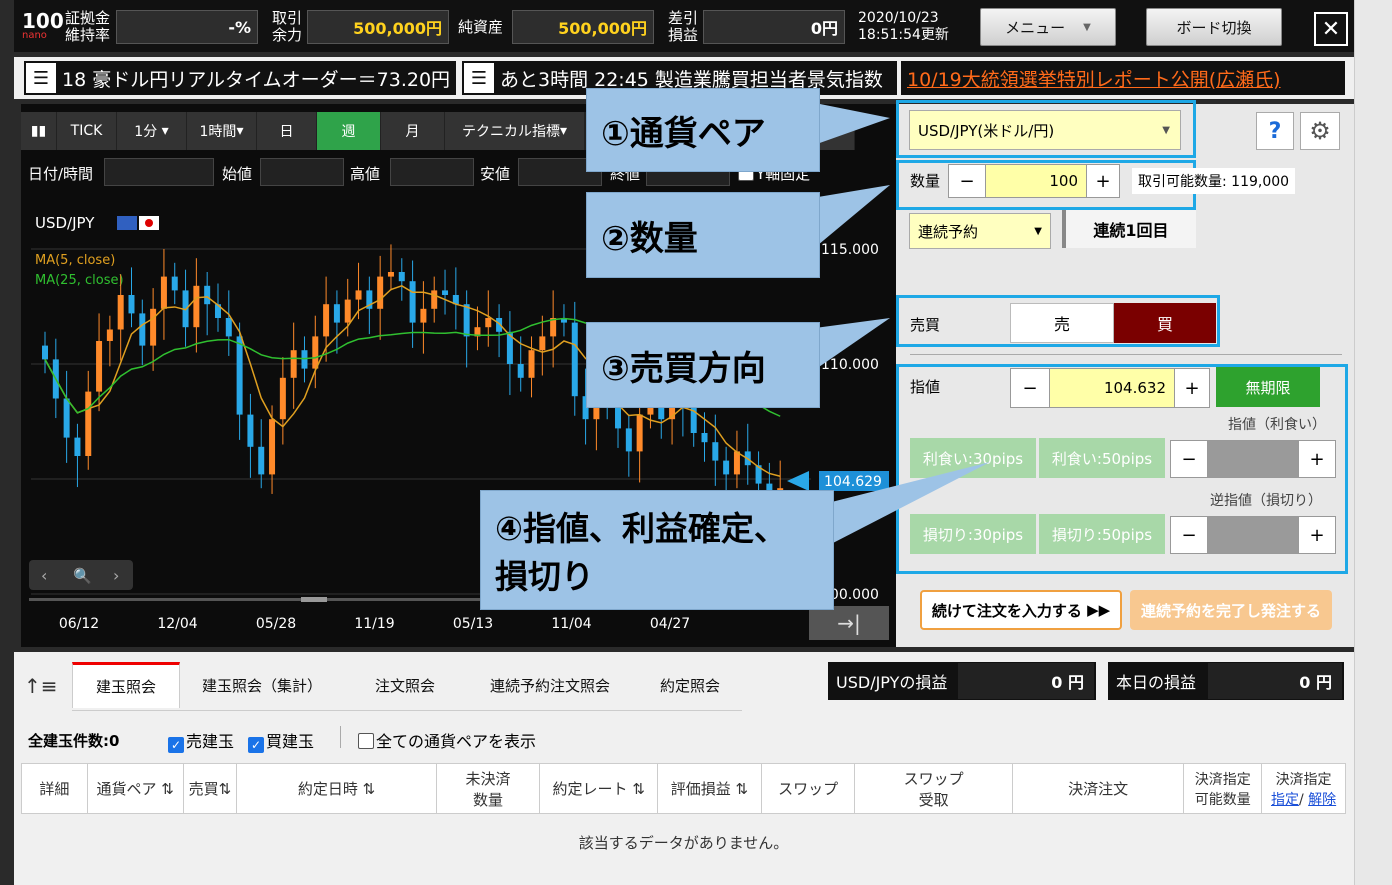 This screenshot has height=885, width=1392. What do you see at coordinates (709, 788) in the screenshot?
I see `col-pl: 評価損益 ⇅` at bounding box center [709, 788].